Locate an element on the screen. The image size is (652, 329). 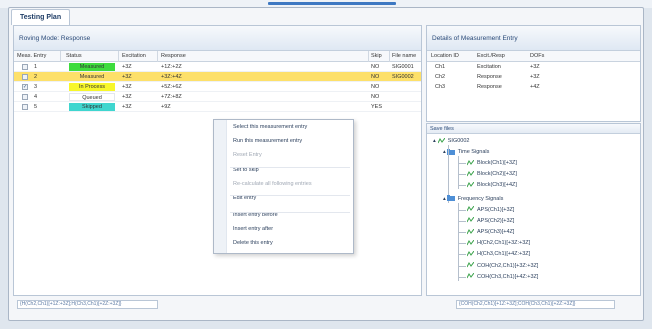
tree-group: ▴ Frequency Signals is located at coordinates (473, 199).